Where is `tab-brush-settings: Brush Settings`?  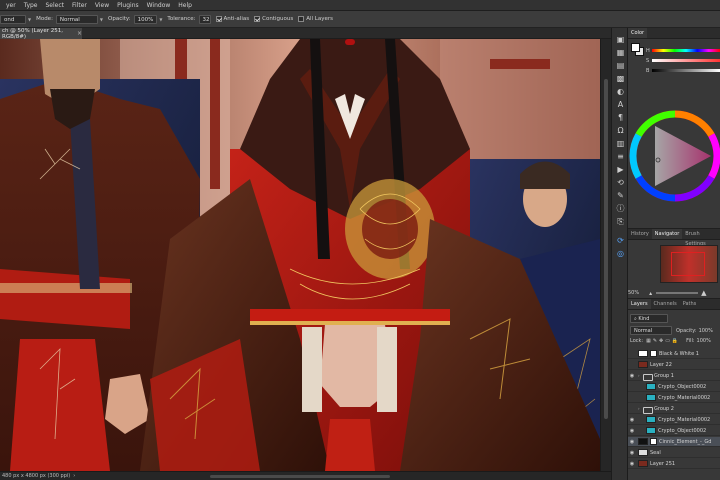
tab-brush-settings: Brush Settings is located at coordinates (701, 238).